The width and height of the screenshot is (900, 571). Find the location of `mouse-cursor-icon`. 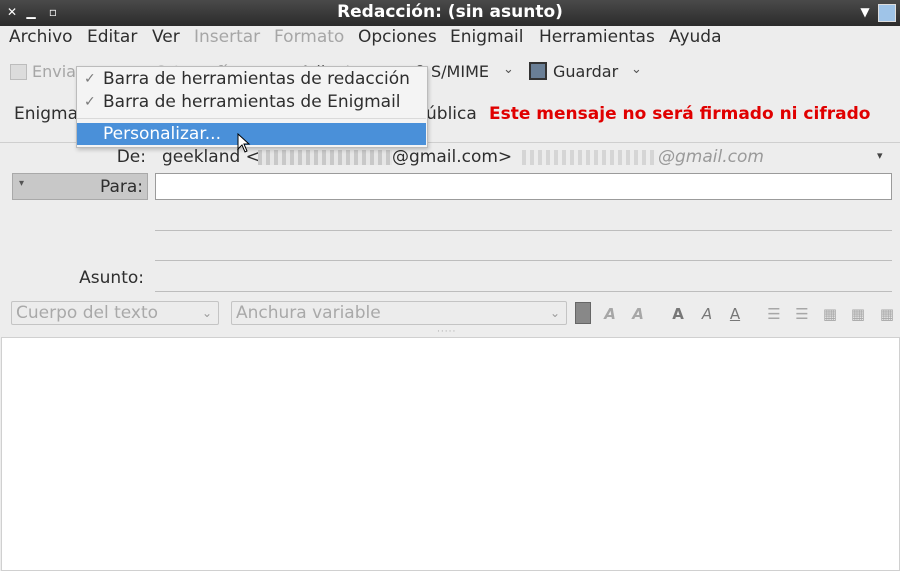

mouse-cursor-icon is located at coordinates (244, 143).